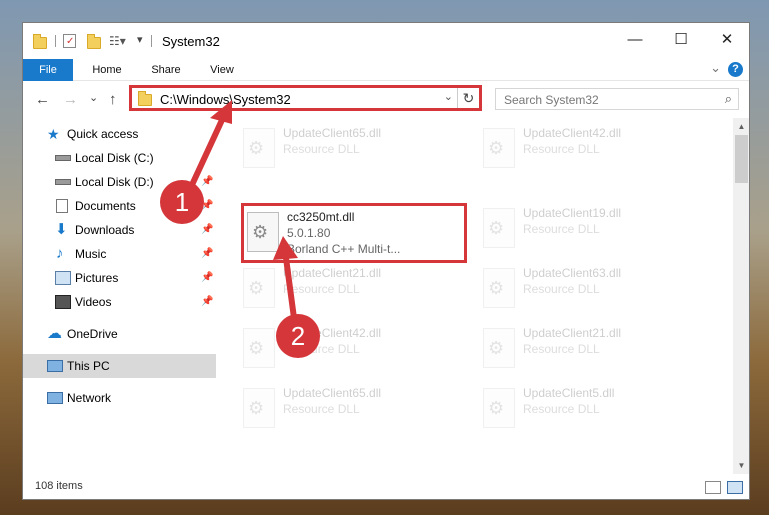  I want to click on step-2-badge: 2, so click(298, 336).